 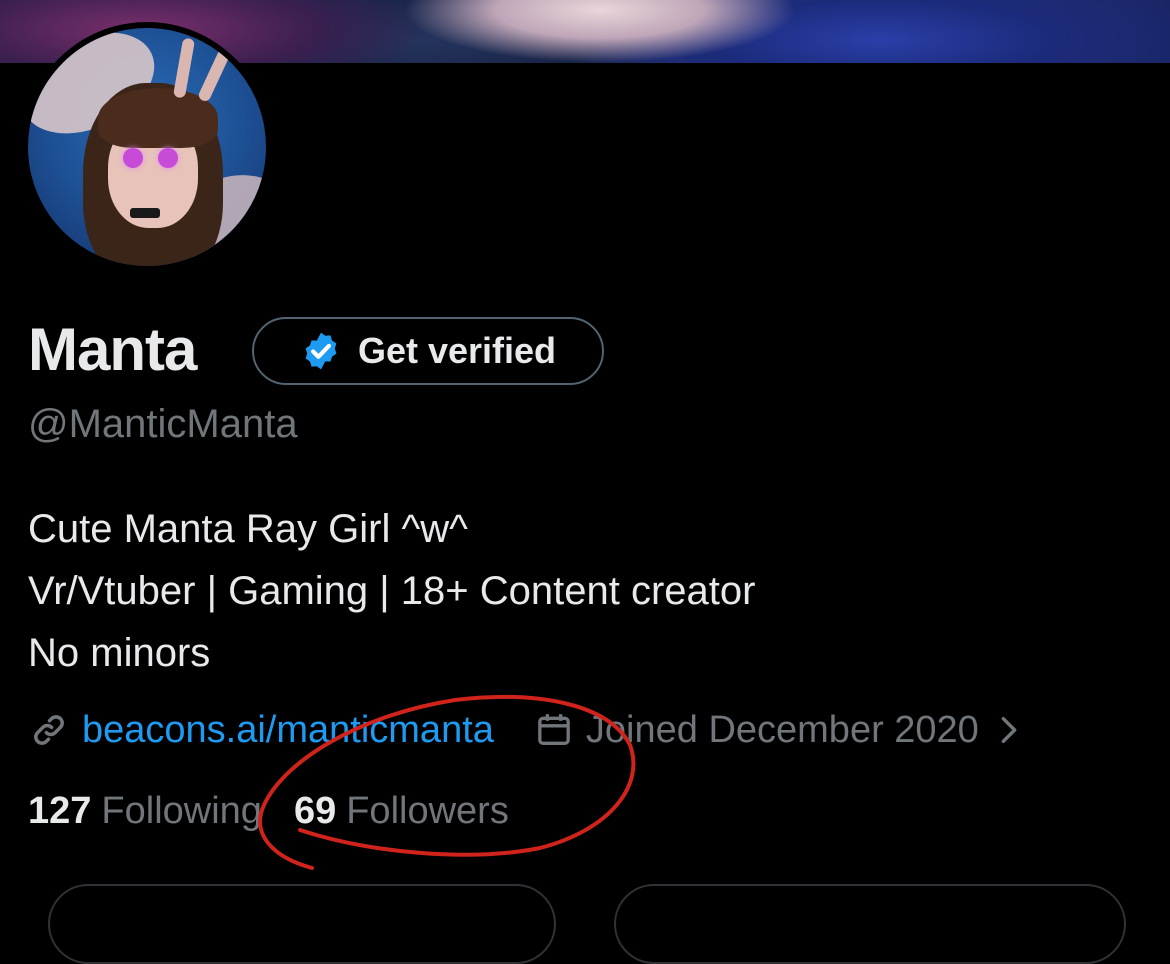 What do you see at coordinates (782, 729) in the screenshot?
I see `joined-date: Joined December 2020` at bounding box center [782, 729].